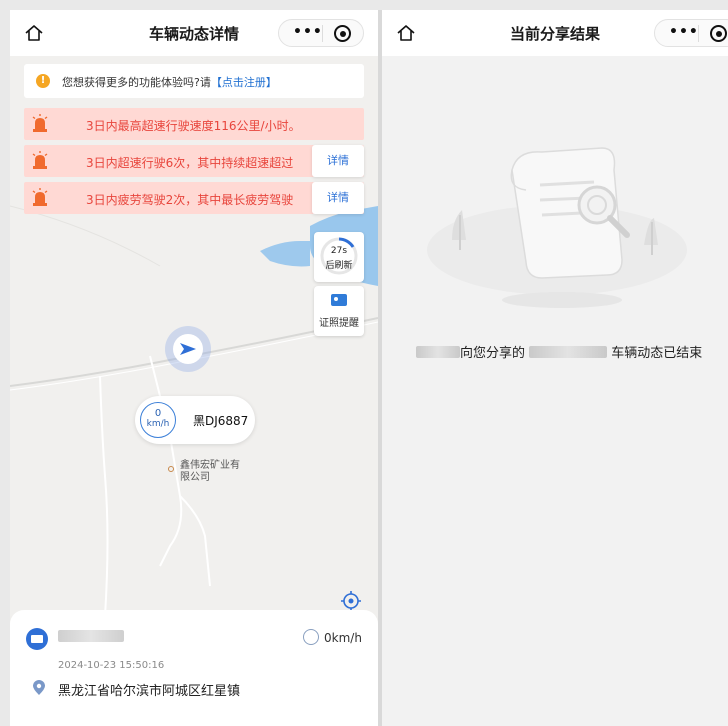 This screenshot has height=726, width=728. Describe the element at coordinates (171, 469) in the screenshot. I see `poi-dot-icon` at that location.